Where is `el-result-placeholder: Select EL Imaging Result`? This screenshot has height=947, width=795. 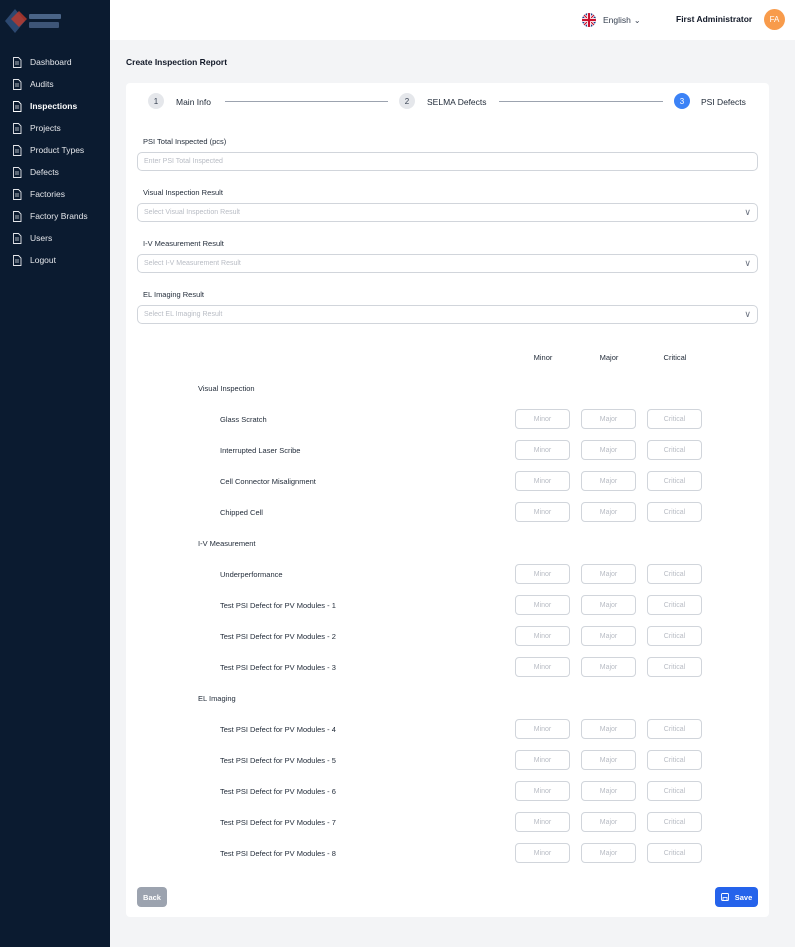
el-result-placeholder: Select EL Imaging Result is located at coordinates (183, 314).